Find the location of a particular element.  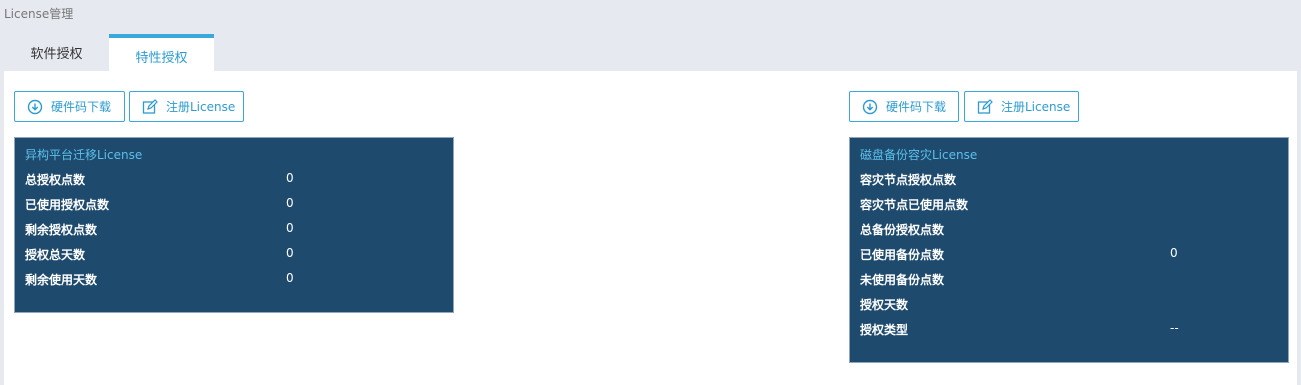

tab-software-license: 软件授权 is located at coordinates (56, 52).